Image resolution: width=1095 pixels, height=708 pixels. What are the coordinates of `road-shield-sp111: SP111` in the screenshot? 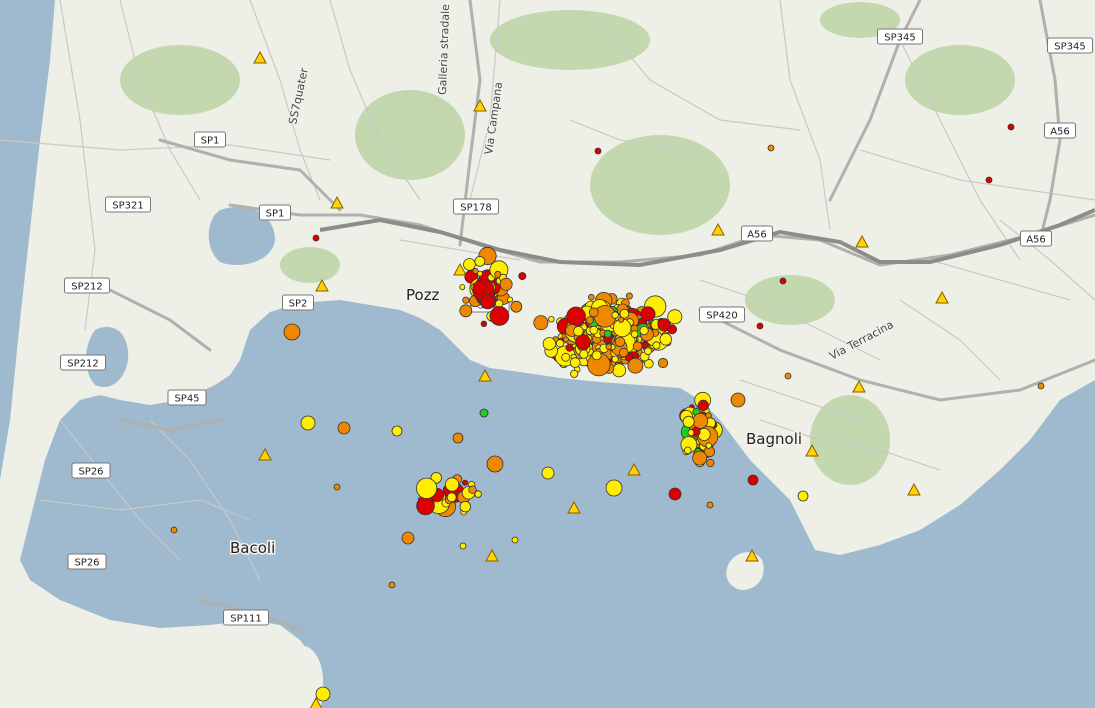 It's located at (246, 617).